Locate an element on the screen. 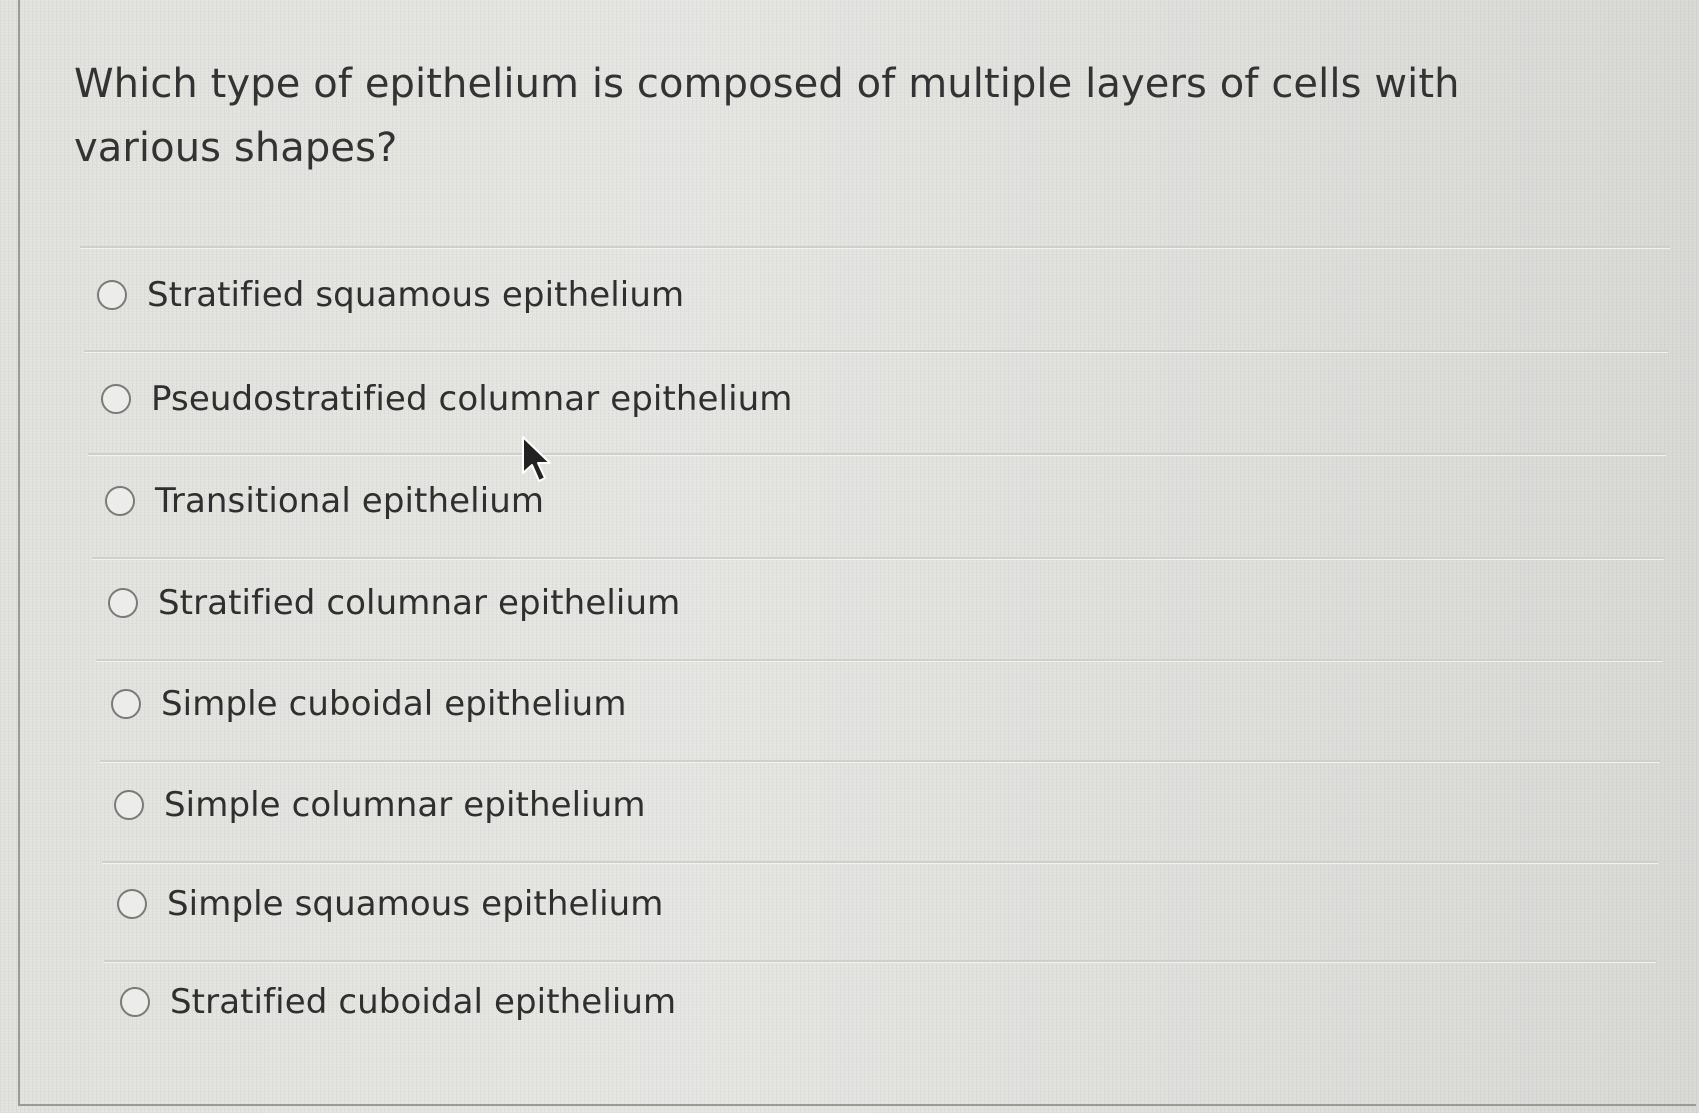  answer-label: Simple columnar epithelium is located at coordinates (405, 805).